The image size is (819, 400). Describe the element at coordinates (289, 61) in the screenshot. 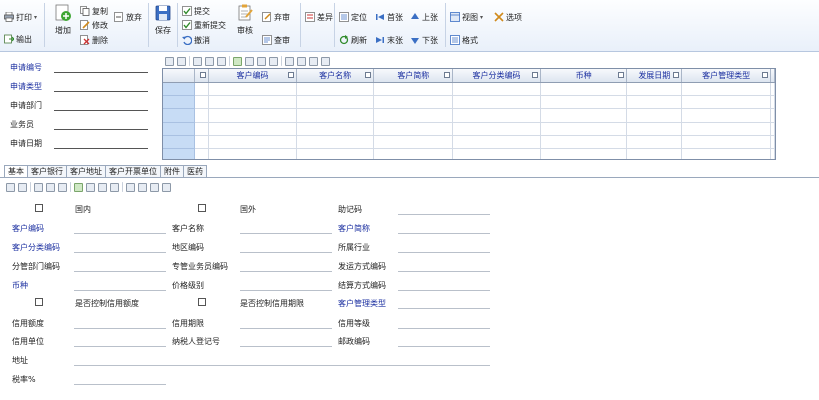

I see `grid-chart-icon` at that location.